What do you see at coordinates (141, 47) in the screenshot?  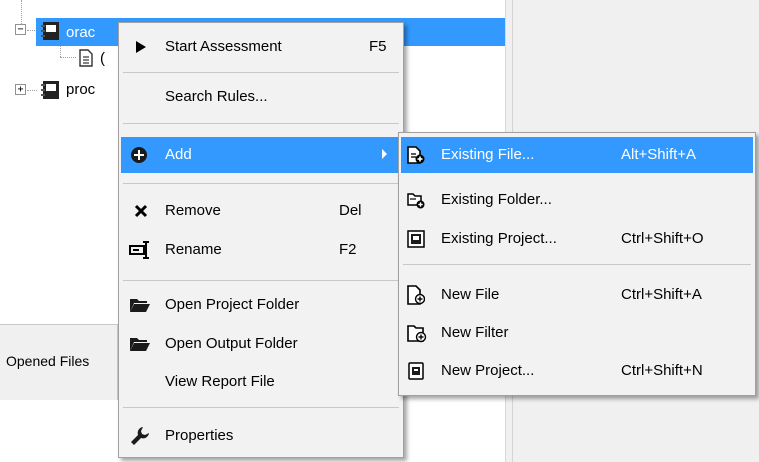 I see `play-icon` at bounding box center [141, 47].